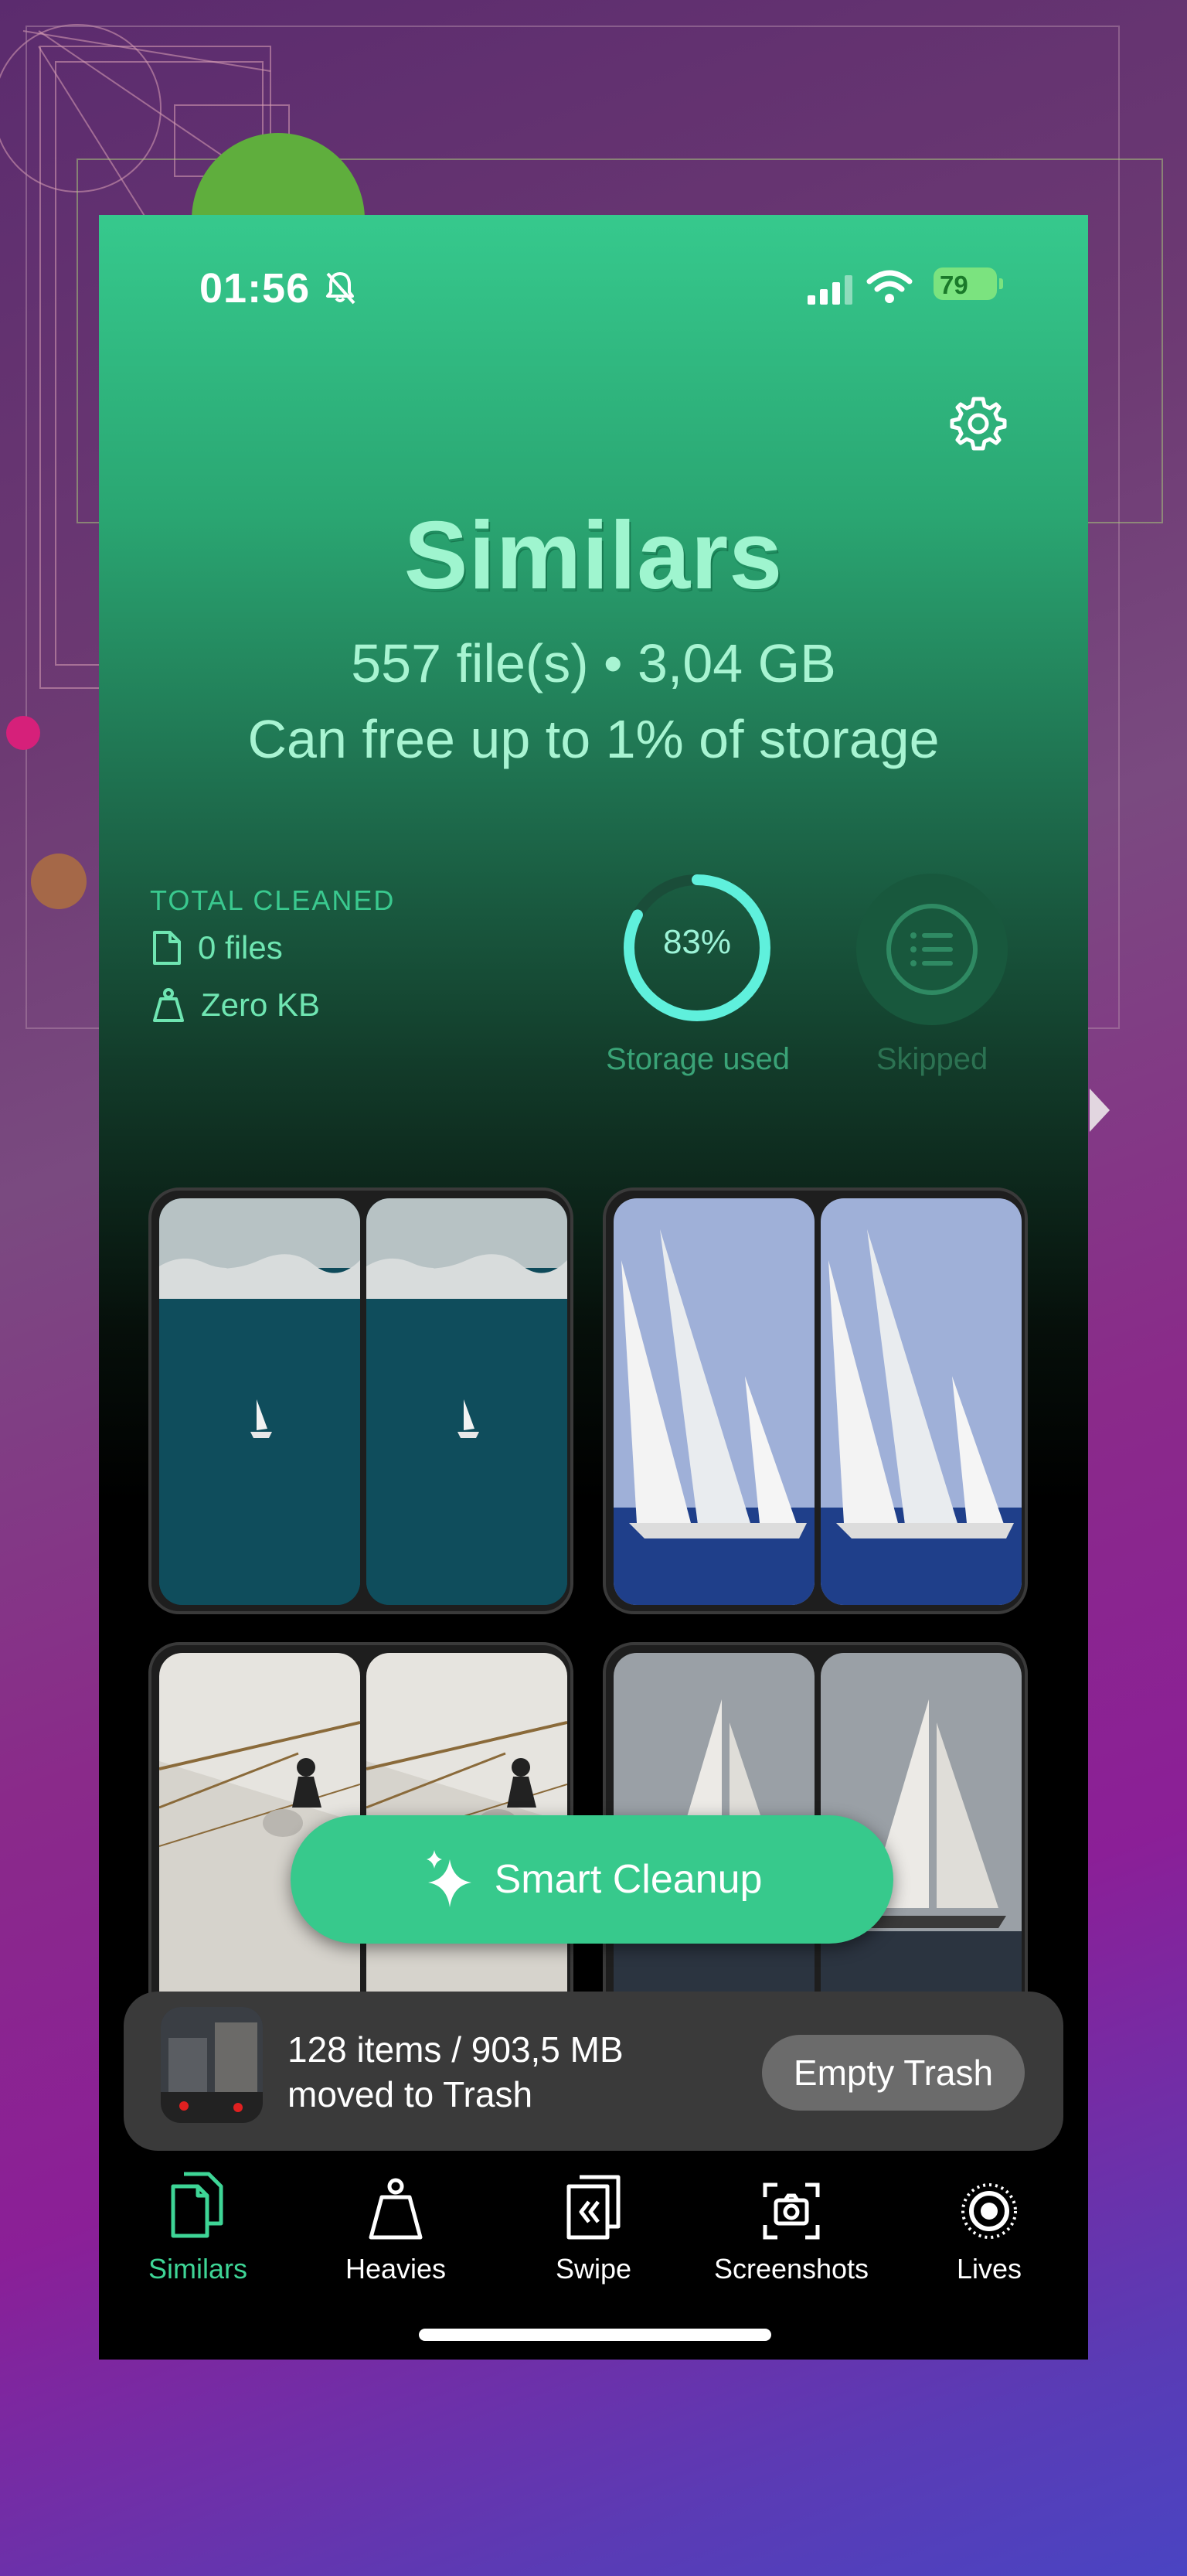 The height and width of the screenshot is (2576, 1187). Describe the element at coordinates (410, 2094) in the screenshot. I see `trash-status: moved to Trash` at that location.